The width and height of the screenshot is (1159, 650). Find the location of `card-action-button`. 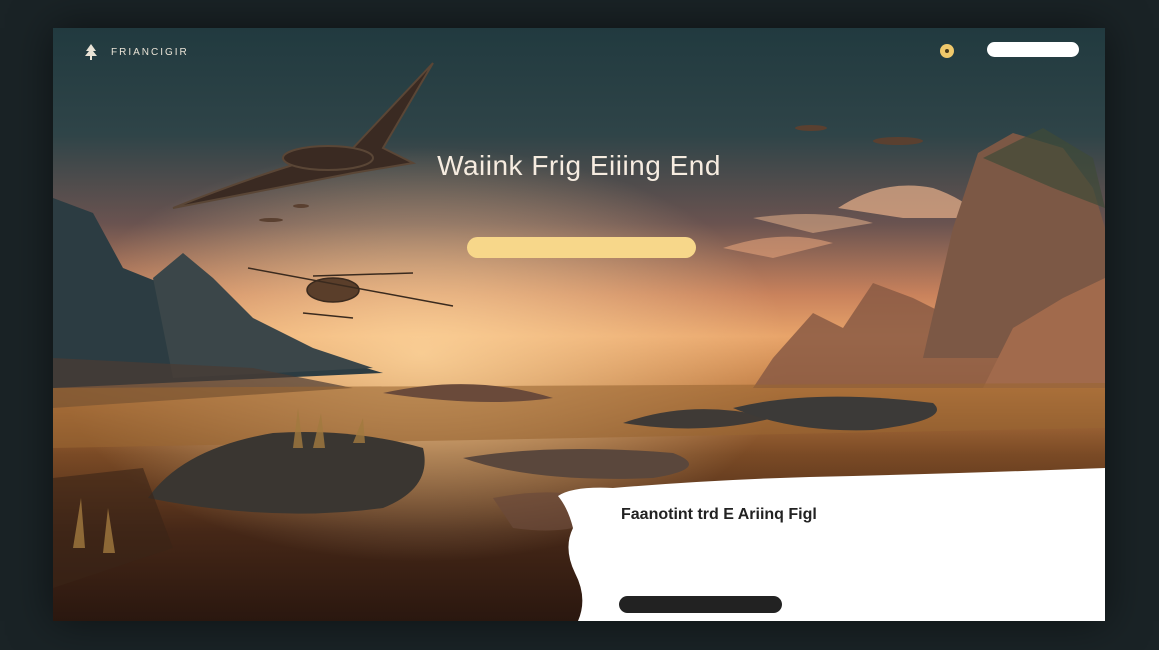

card-action-button is located at coordinates (700, 604).